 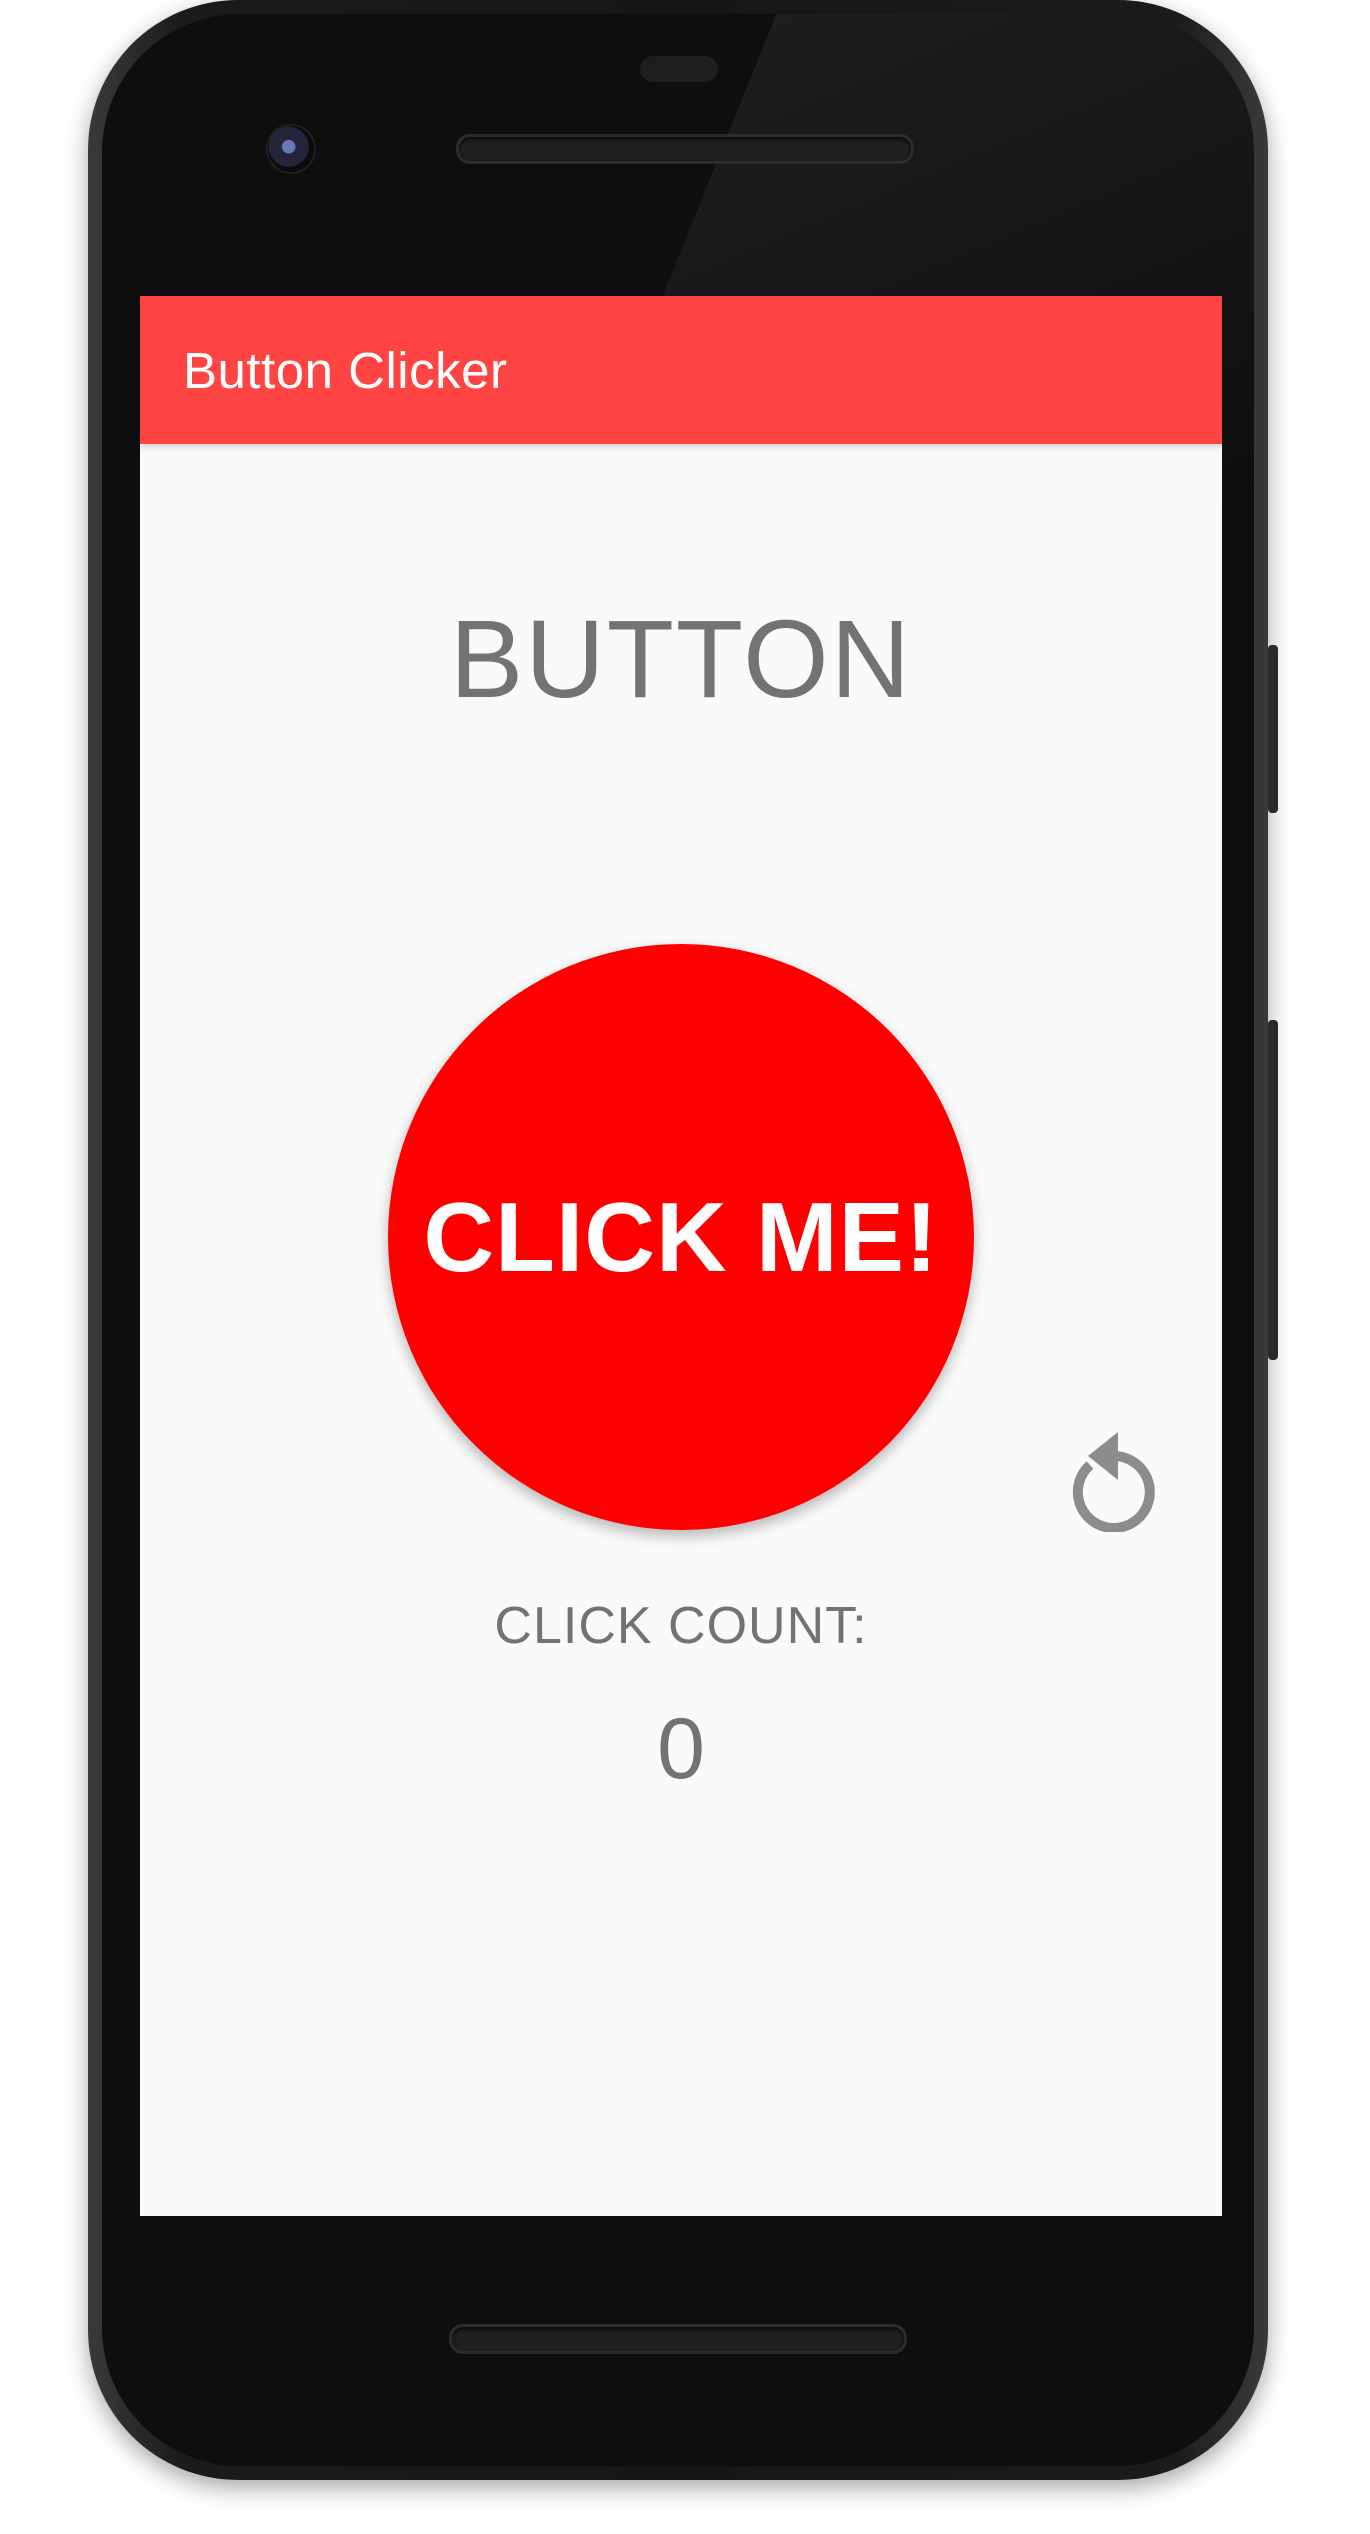 What do you see at coordinates (681, 370) in the screenshot?
I see `app-bar: Button Clicker` at bounding box center [681, 370].